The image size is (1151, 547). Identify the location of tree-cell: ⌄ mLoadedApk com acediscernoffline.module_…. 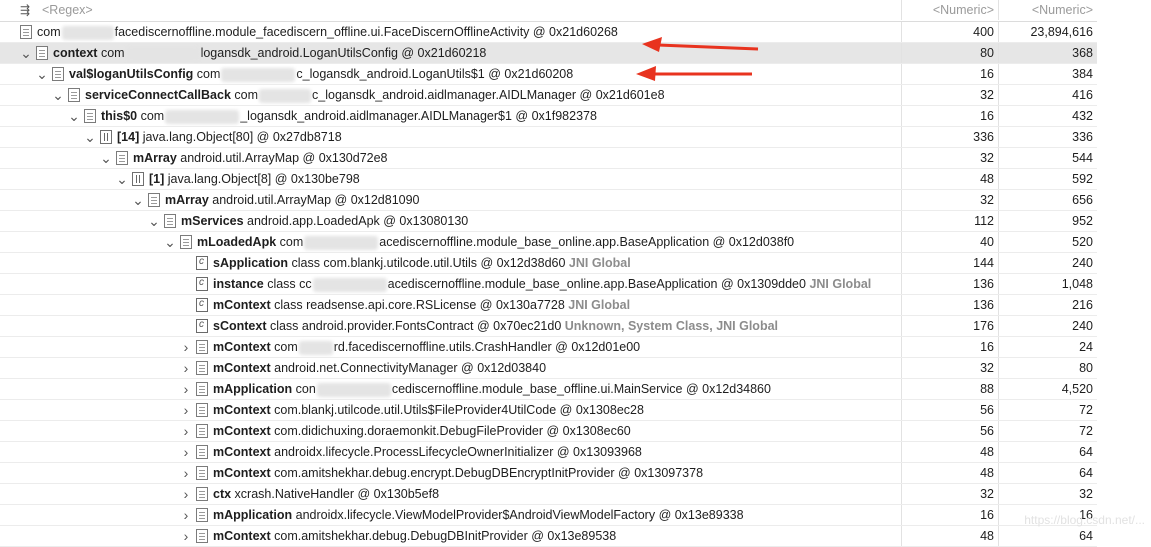
(450, 242).